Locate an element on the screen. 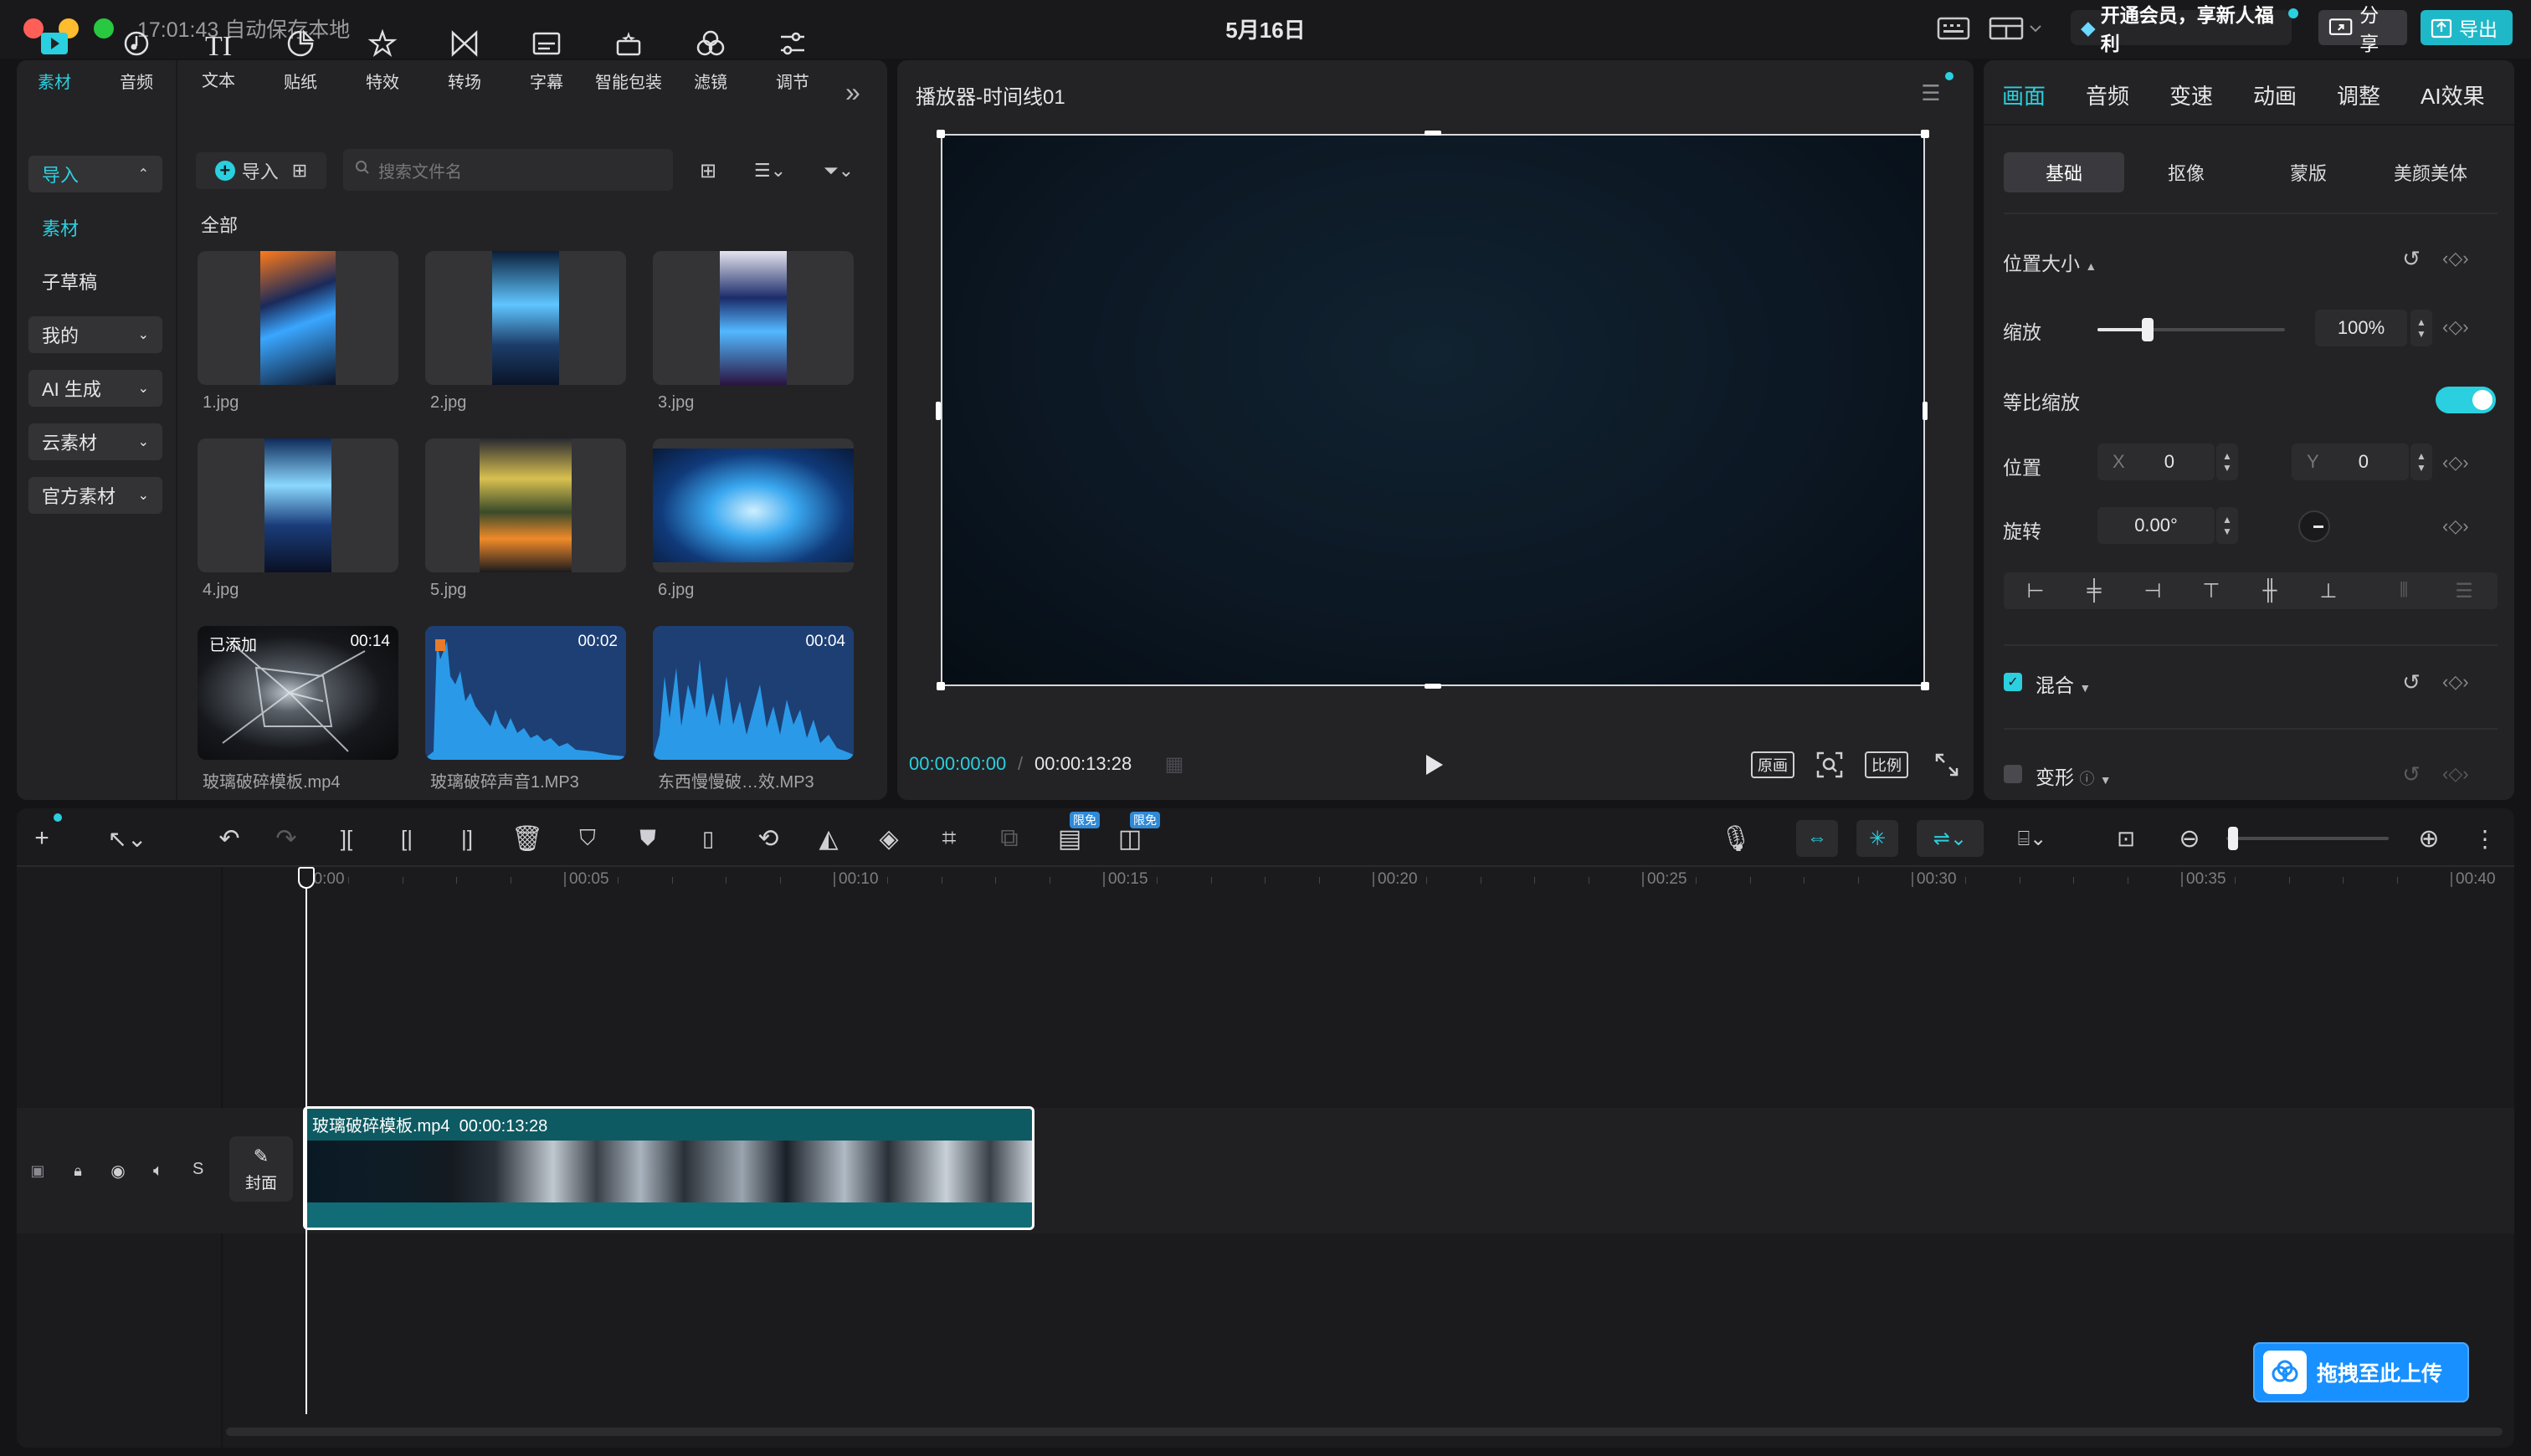 This screenshot has height=1456, width=2531. inspector-tab-animation: 动画 is located at coordinates (2275, 94).